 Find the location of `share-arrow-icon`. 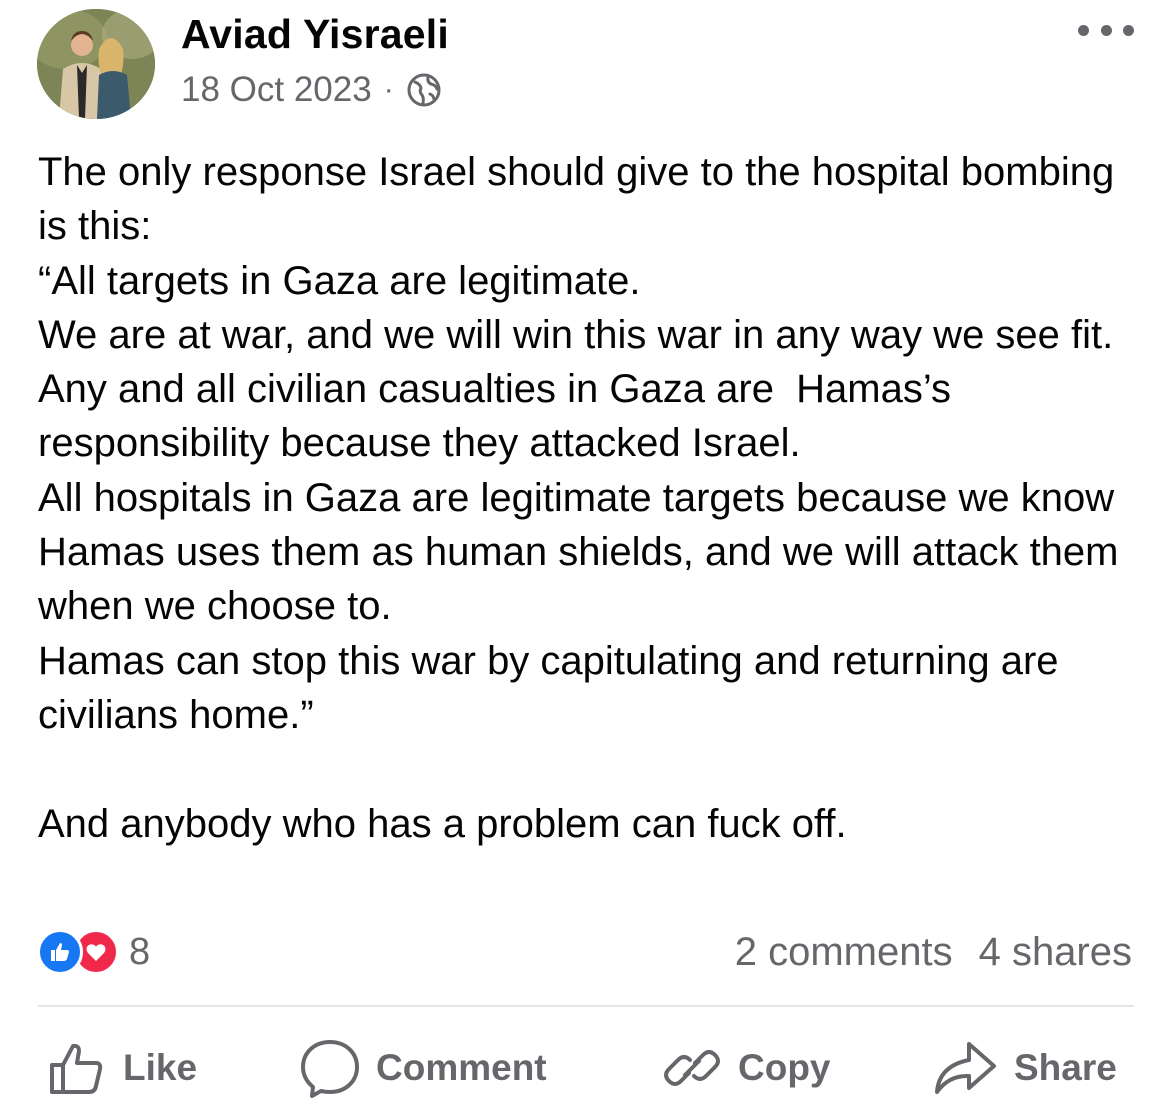

share-arrow-icon is located at coordinates (965, 1068).